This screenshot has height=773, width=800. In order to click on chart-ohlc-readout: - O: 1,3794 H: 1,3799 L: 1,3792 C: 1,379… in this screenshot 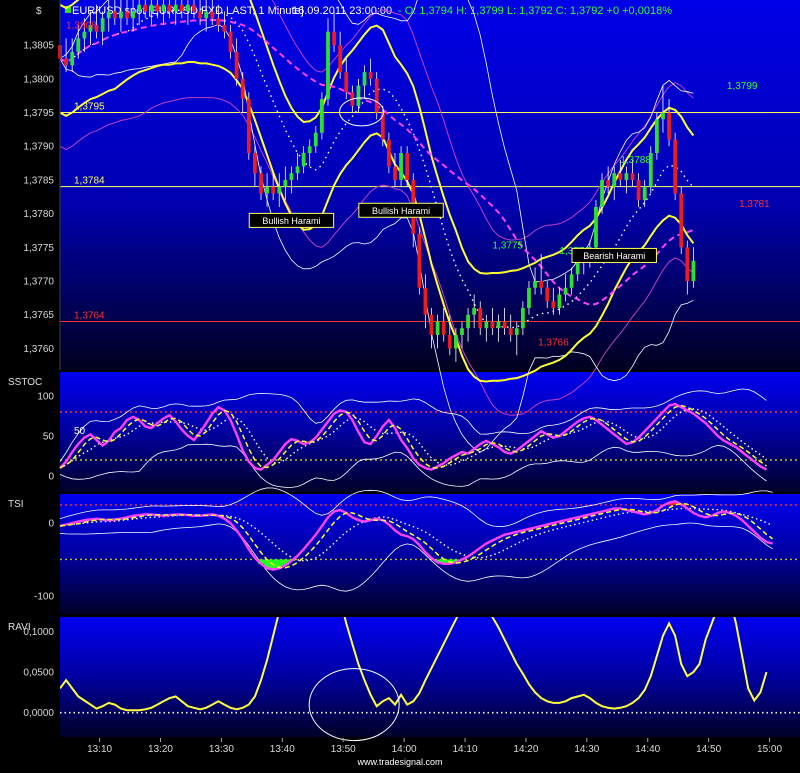, I will do `click(535, 11)`.